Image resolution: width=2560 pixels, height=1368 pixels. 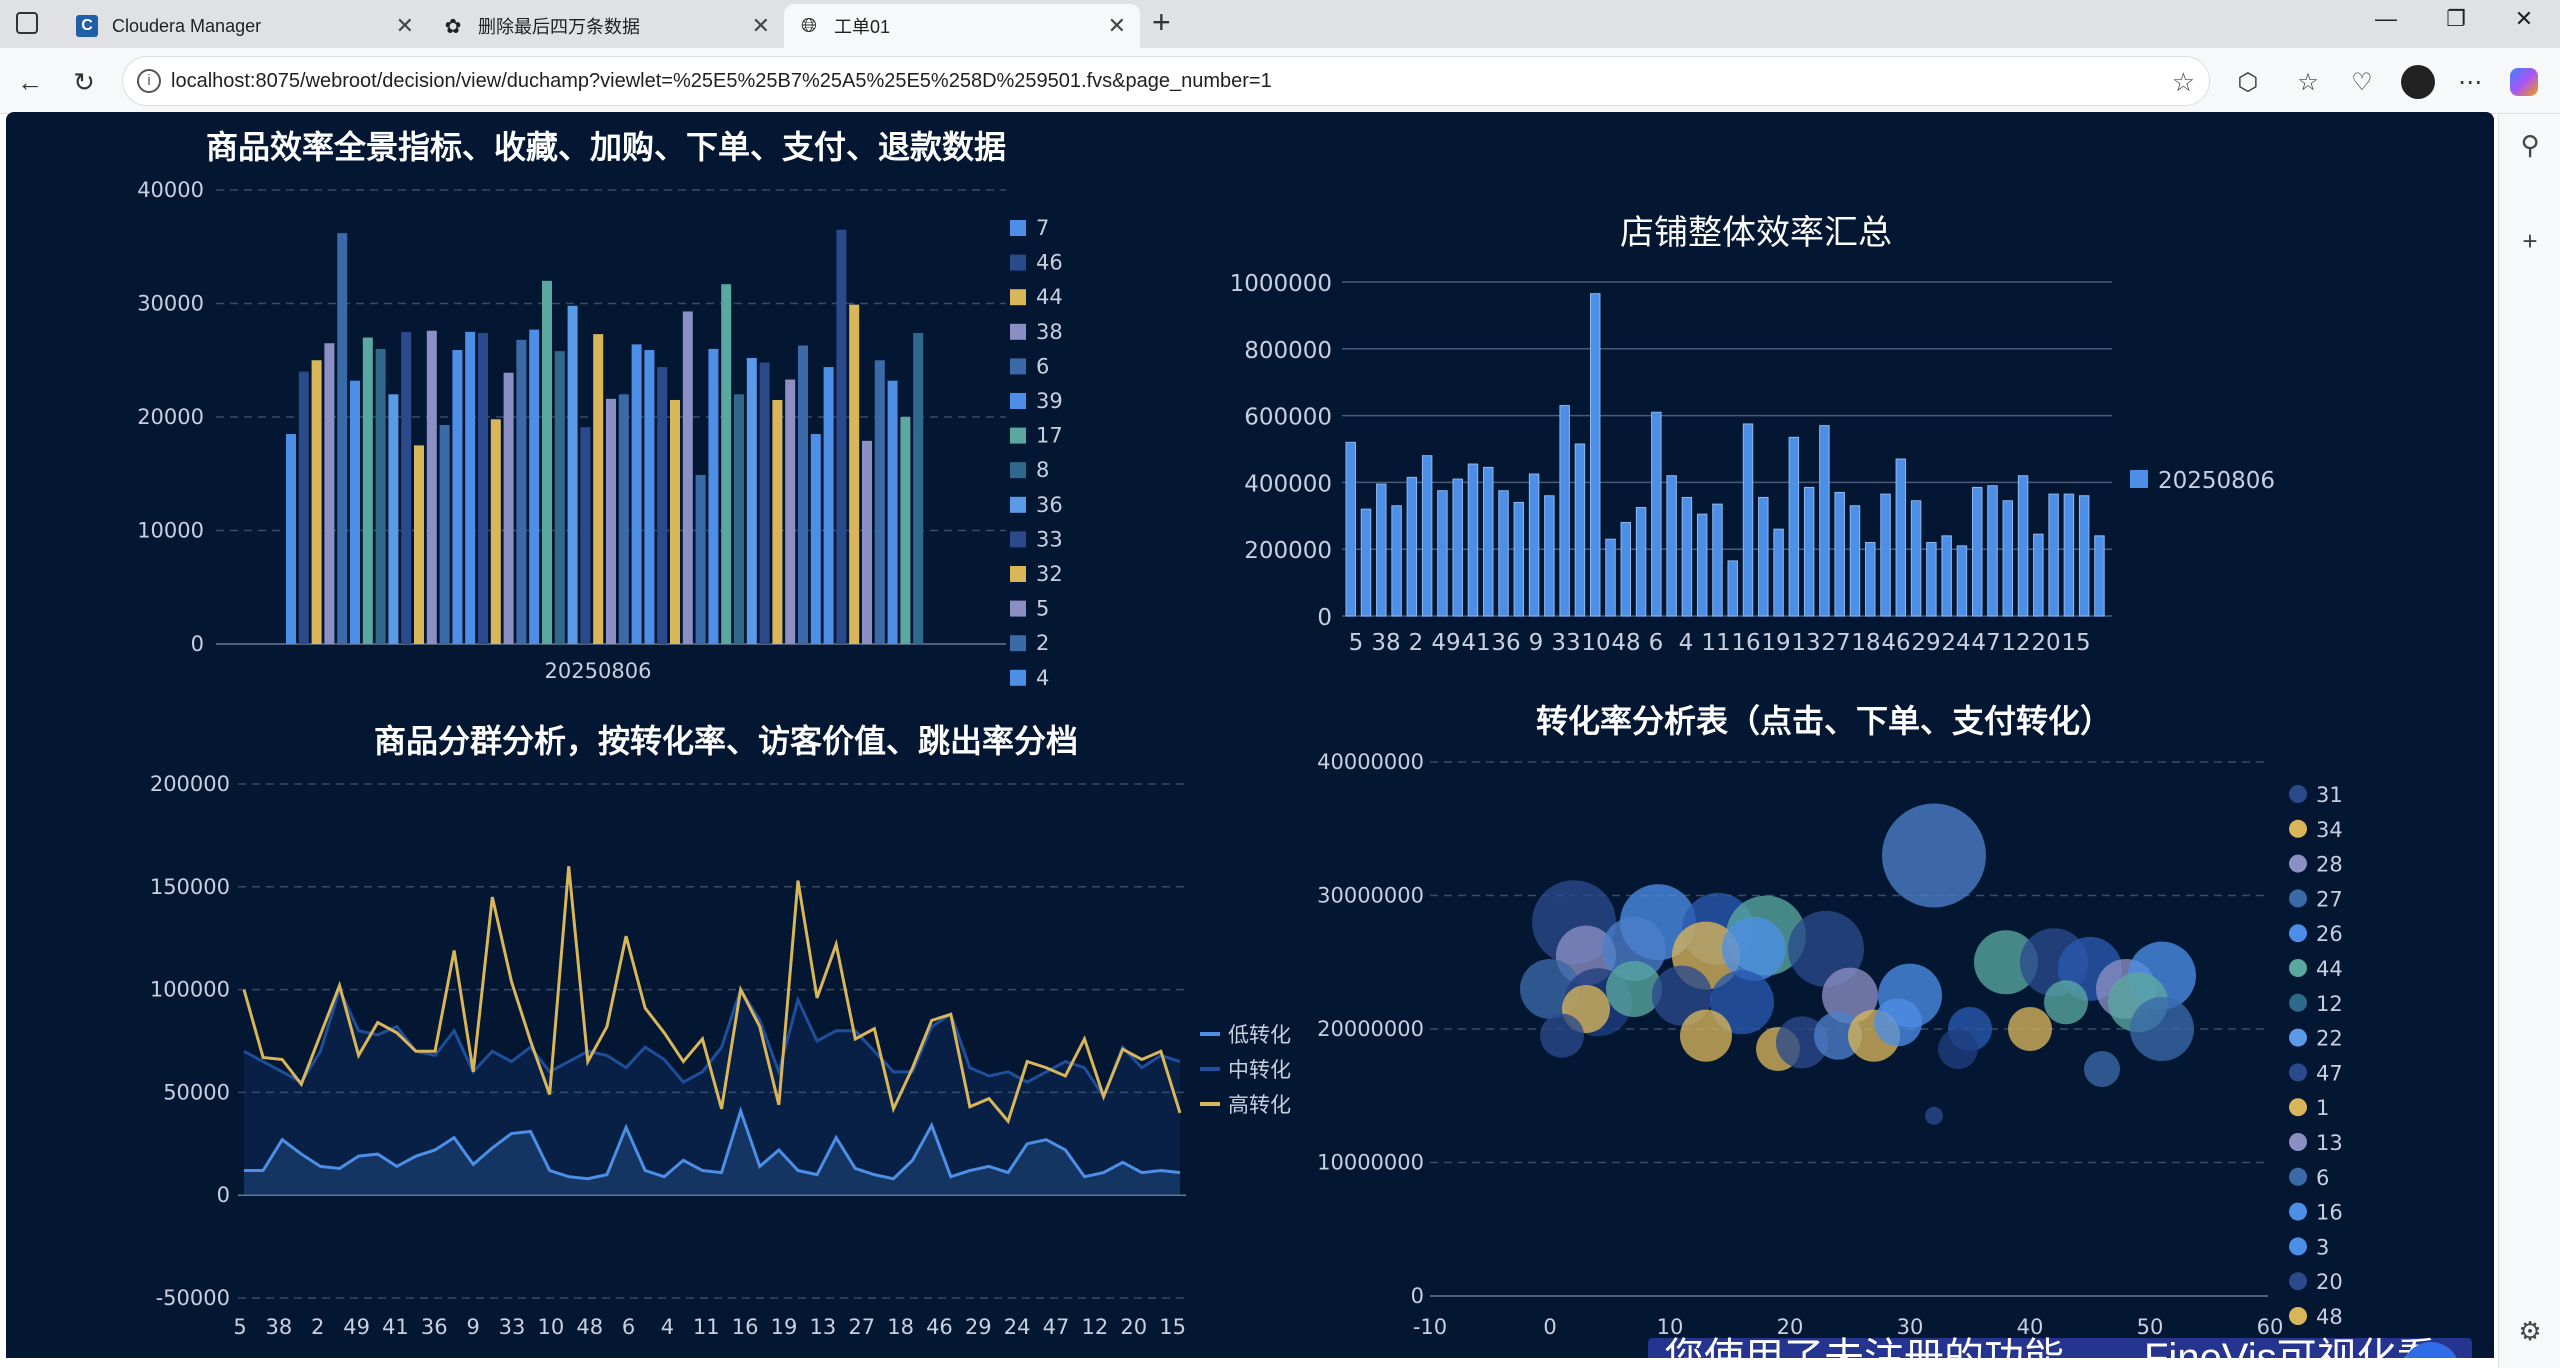 I want to click on chart2-y-tick: 600000, so click(x=1288, y=418).